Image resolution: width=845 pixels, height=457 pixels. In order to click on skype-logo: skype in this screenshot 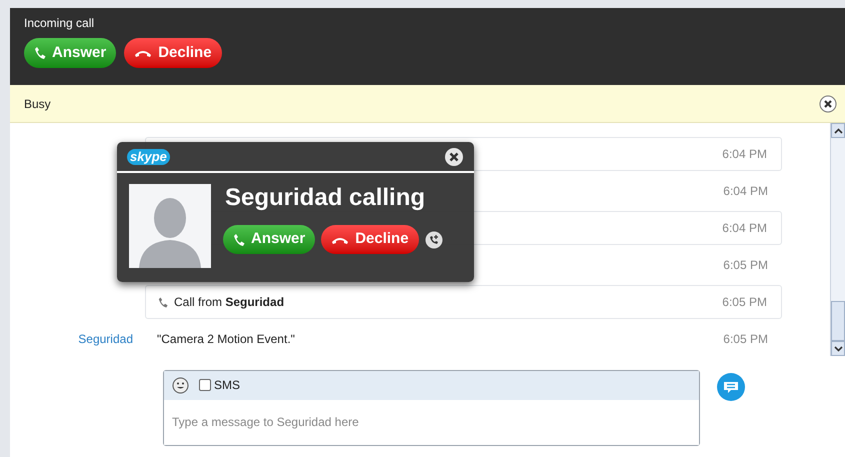, I will do `click(148, 156)`.